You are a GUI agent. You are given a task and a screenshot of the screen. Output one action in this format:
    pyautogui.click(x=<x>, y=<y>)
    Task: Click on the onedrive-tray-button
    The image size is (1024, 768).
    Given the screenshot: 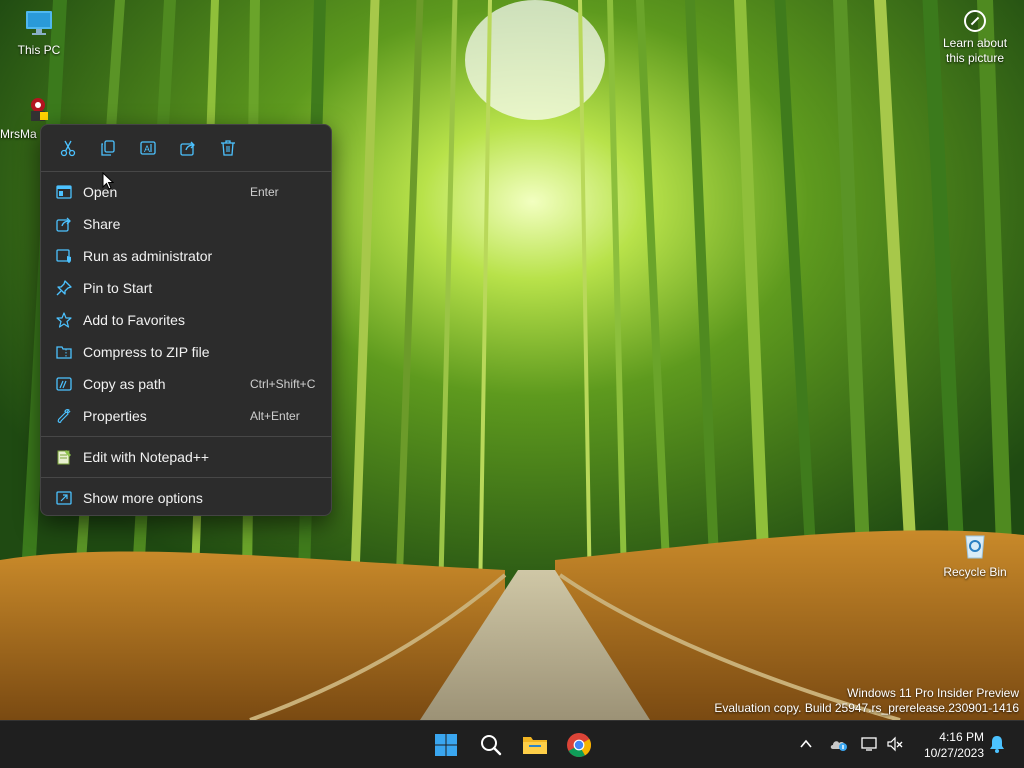 What is the action you would take?
    pyautogui.click(x=839, y=744)
    